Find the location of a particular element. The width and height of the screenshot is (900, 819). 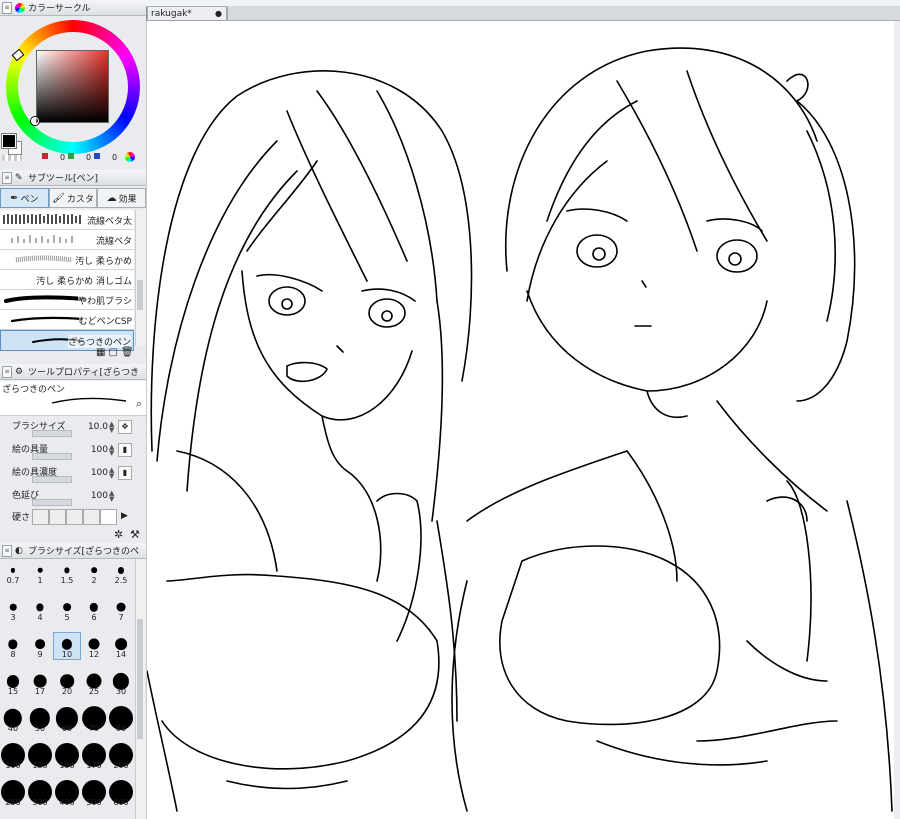

brush-size-option: 40 is located at coordinates (13, 720).